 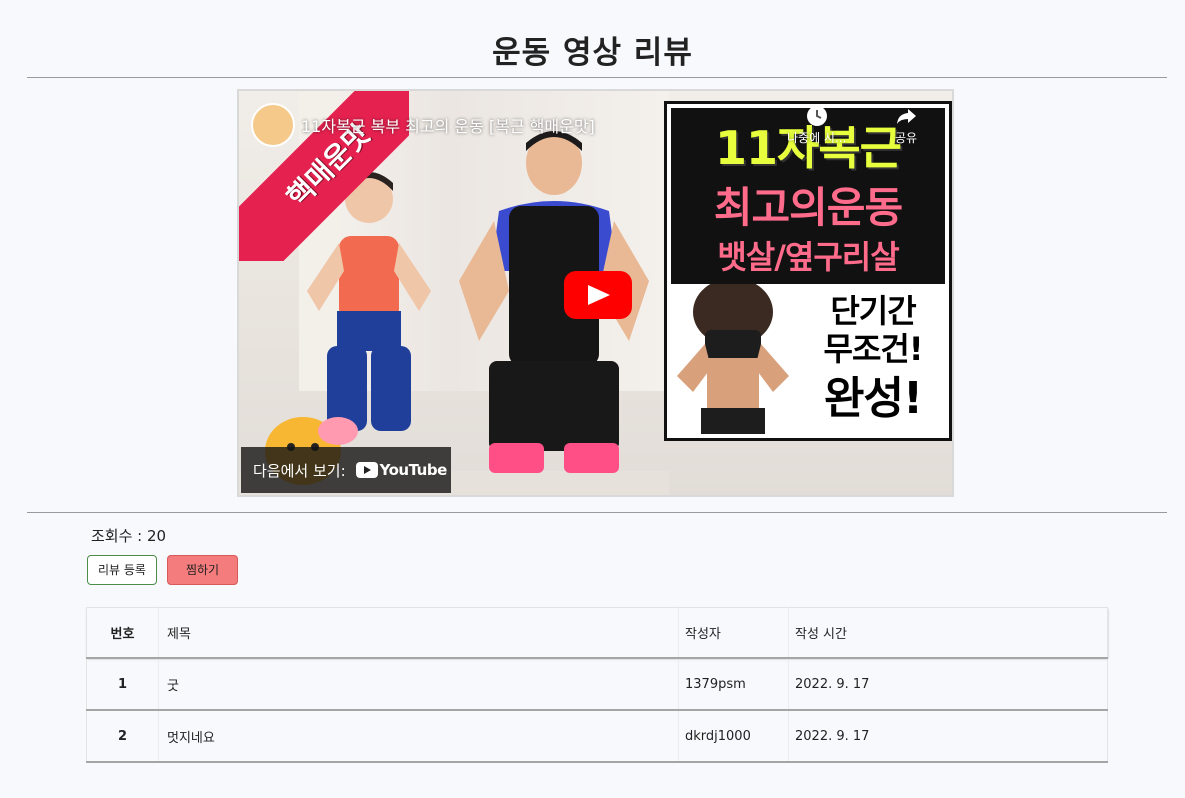 What do you see at coordinates (418, 684) in the screenshot?
I see `row-title-link: 굿` at bounding box center [418, 684].